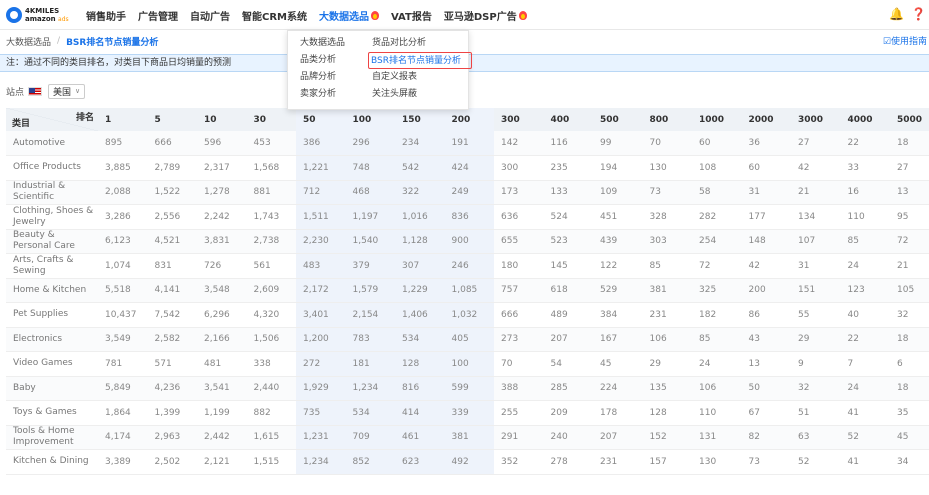  What do you see at coordinates (896, 14) in the screenshot?
I see `notification-icon: 🔔` at bounding box center [896, 14].